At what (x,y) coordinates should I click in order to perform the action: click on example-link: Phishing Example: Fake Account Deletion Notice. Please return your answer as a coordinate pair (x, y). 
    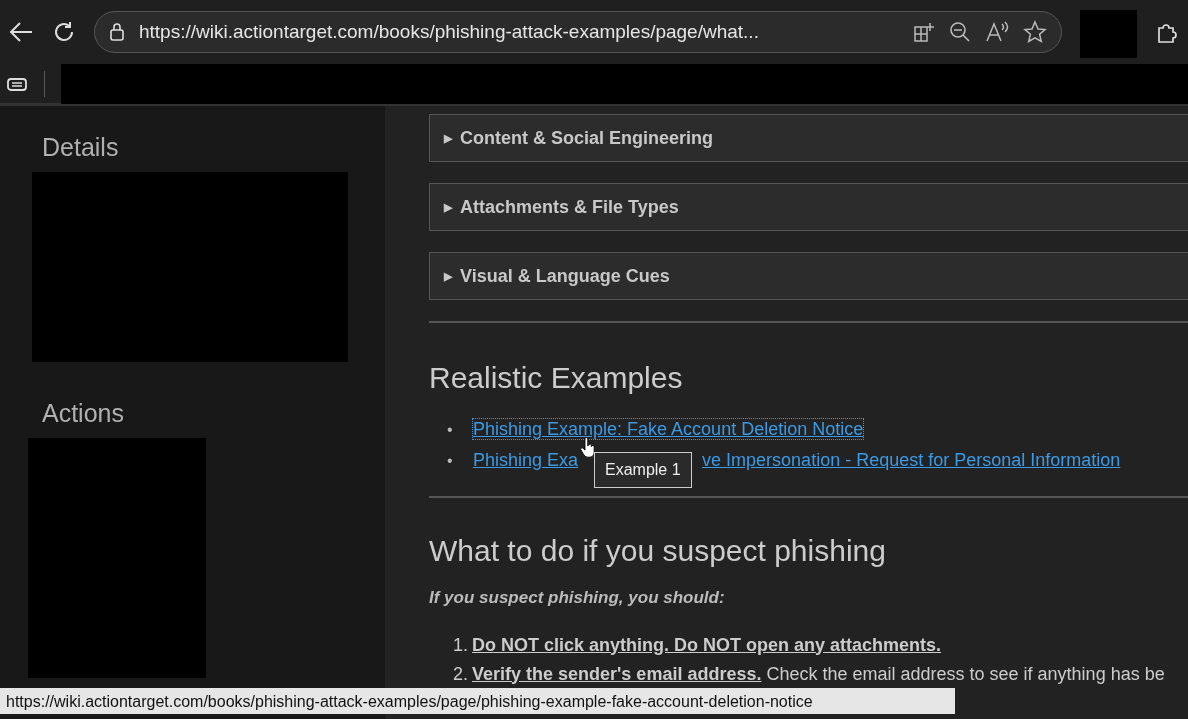
    Looking at the image, I should click on (668, 429).